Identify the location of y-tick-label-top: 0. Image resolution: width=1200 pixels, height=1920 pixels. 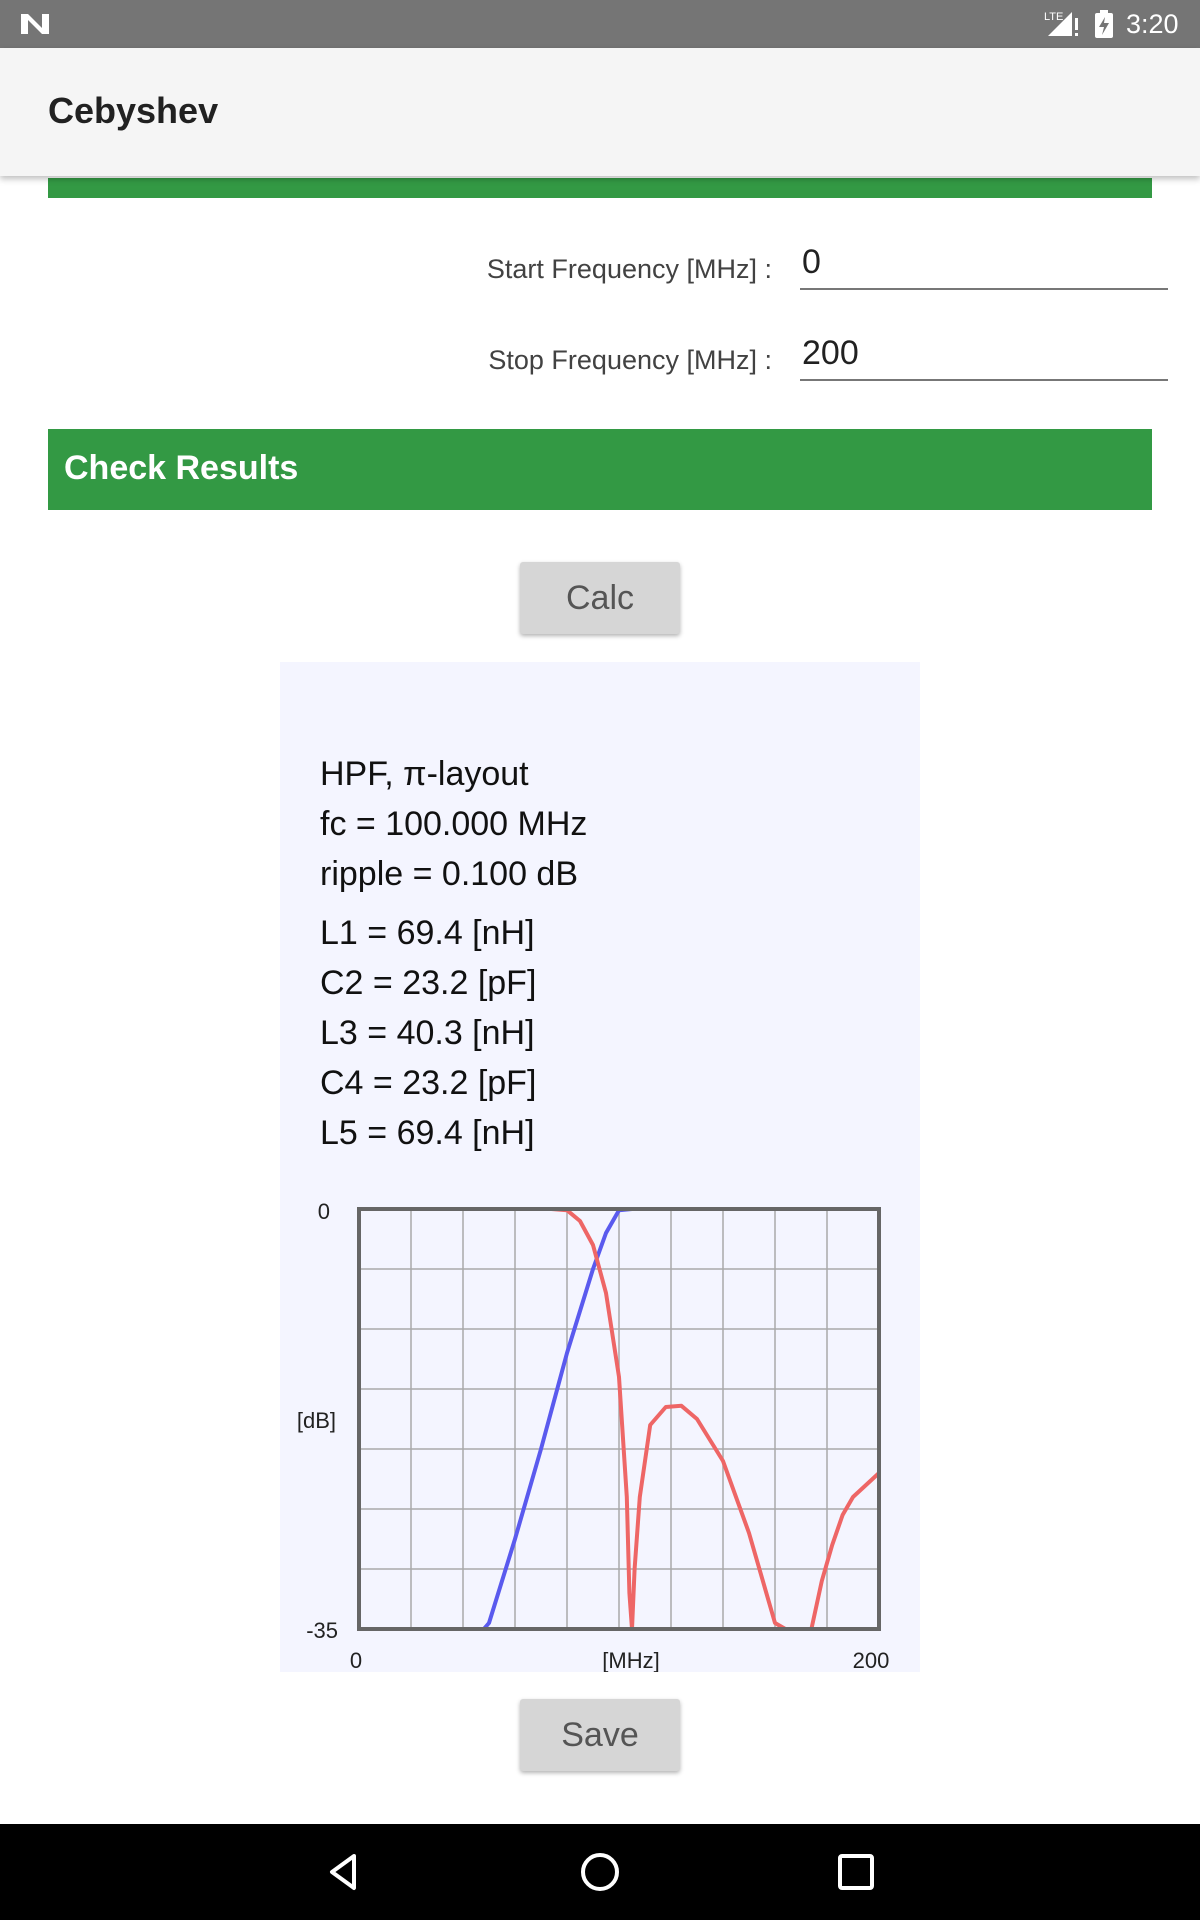
(324, 1211).